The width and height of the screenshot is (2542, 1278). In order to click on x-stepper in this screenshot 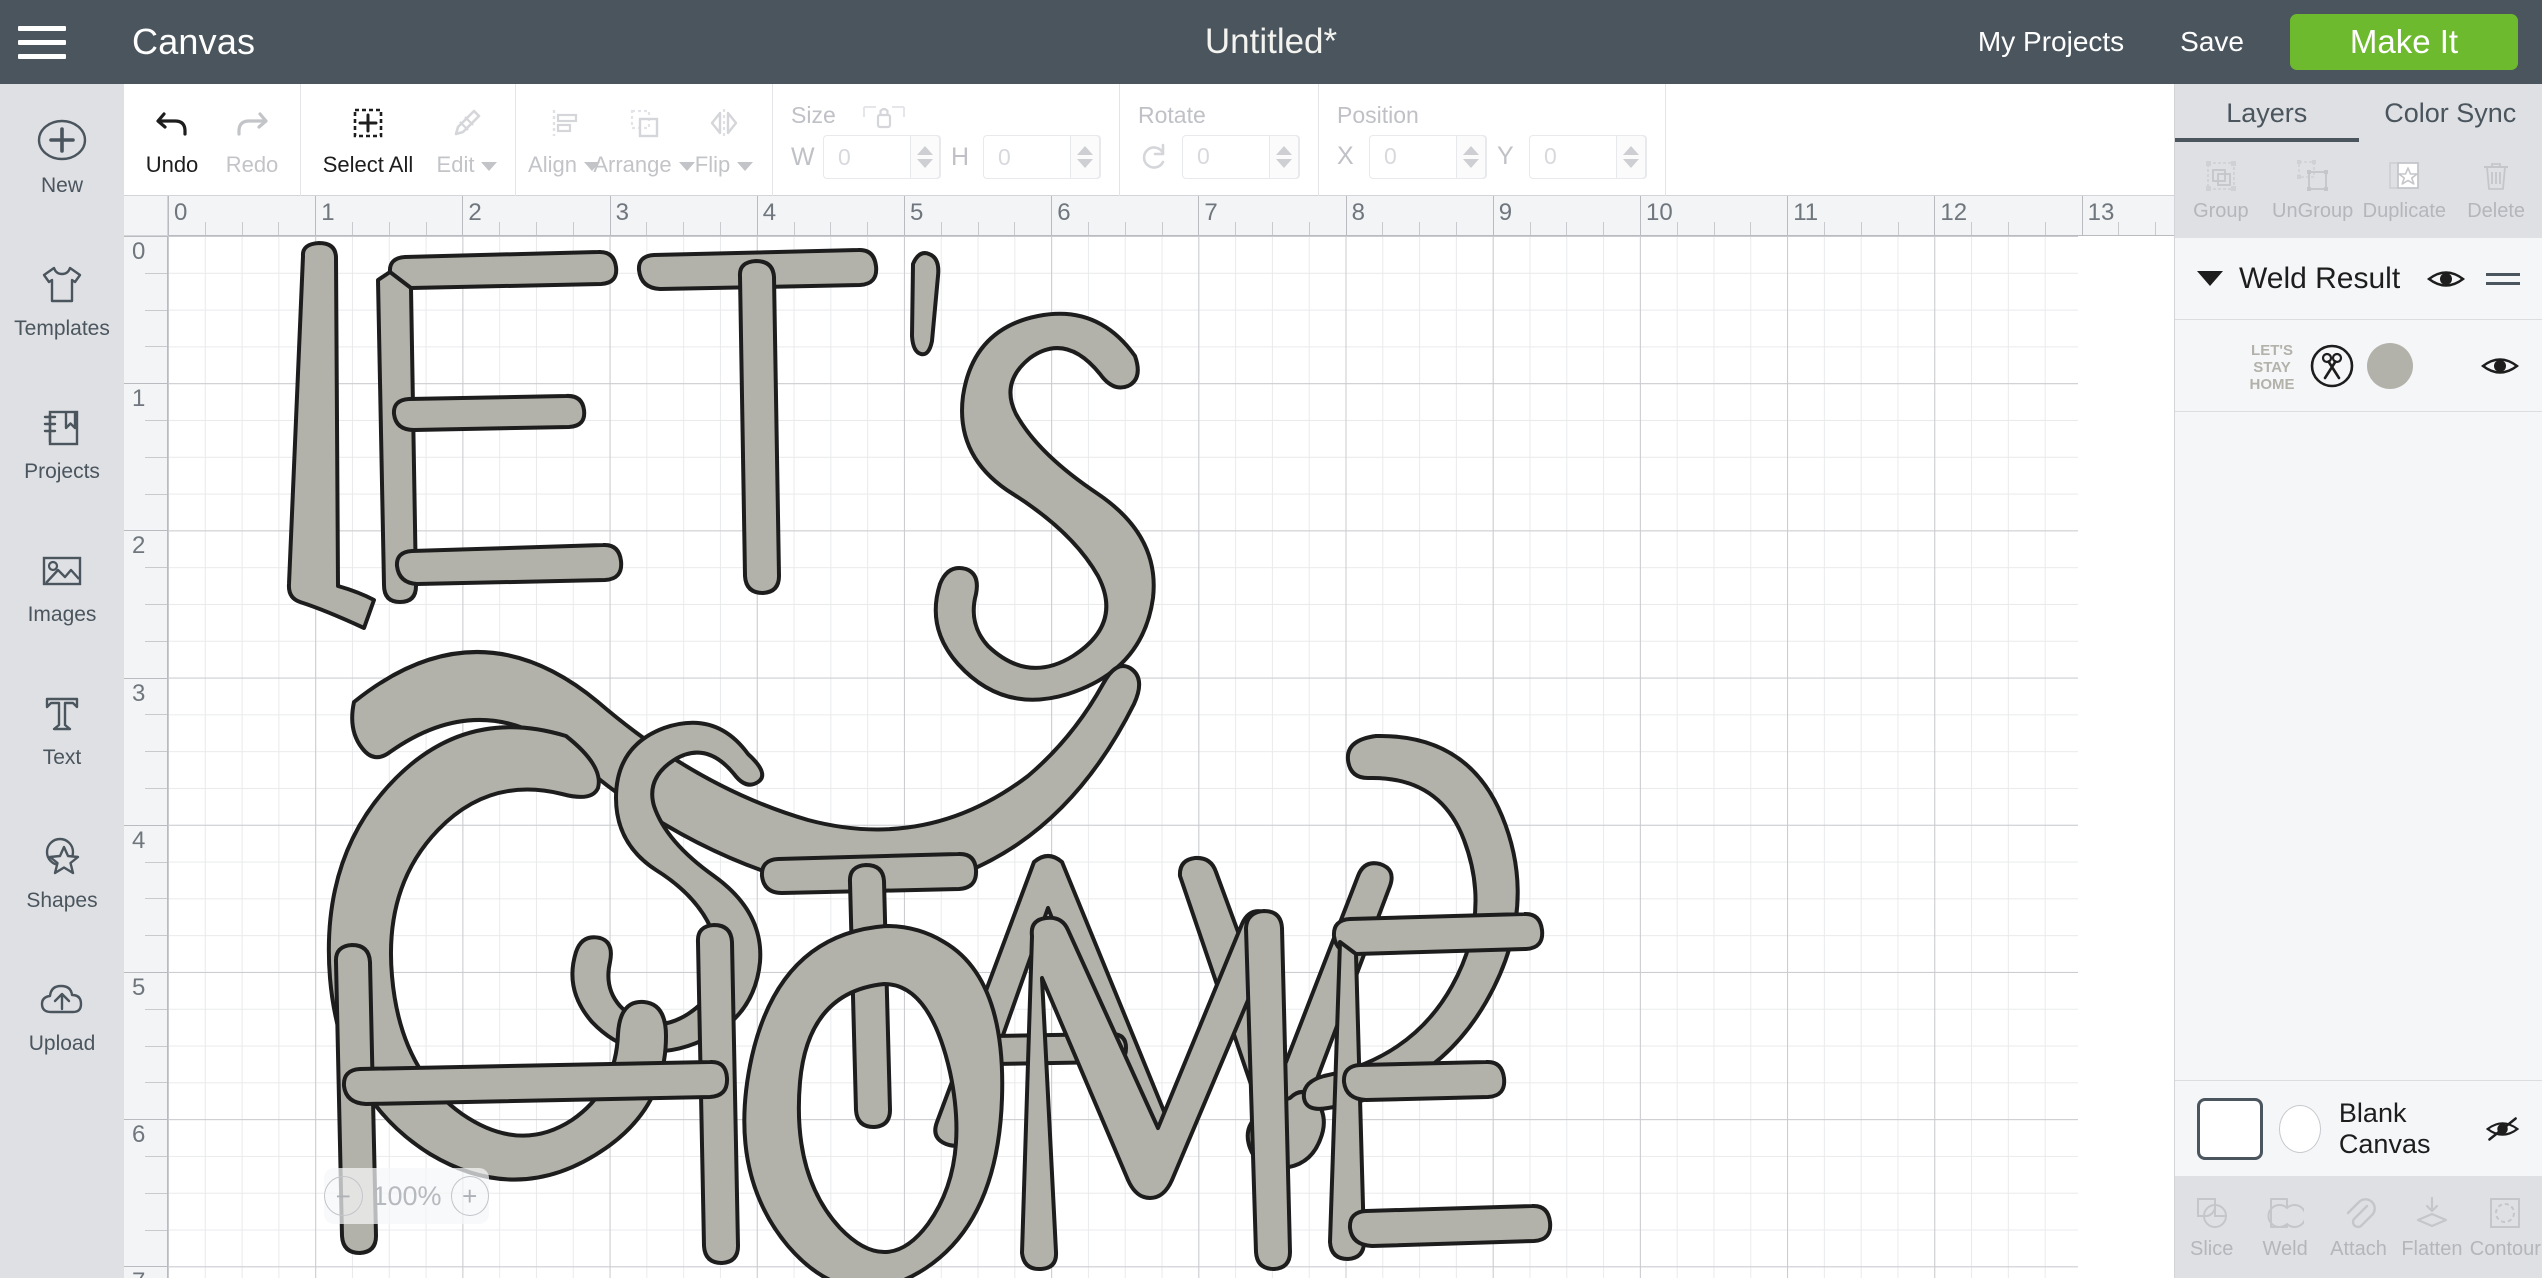, I will do `click(1471, 156)`.